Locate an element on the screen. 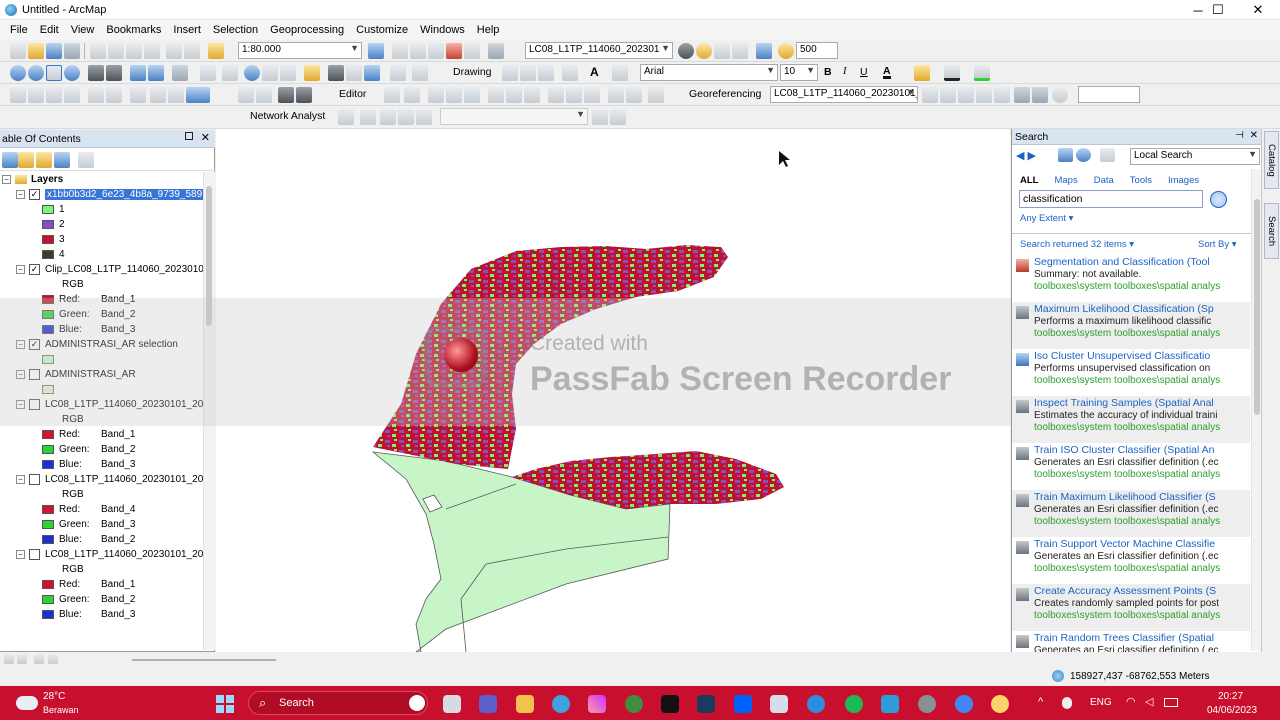 This screenshot has width=1280, height=720. full-extent-icon is located at coordinates (72, 73).